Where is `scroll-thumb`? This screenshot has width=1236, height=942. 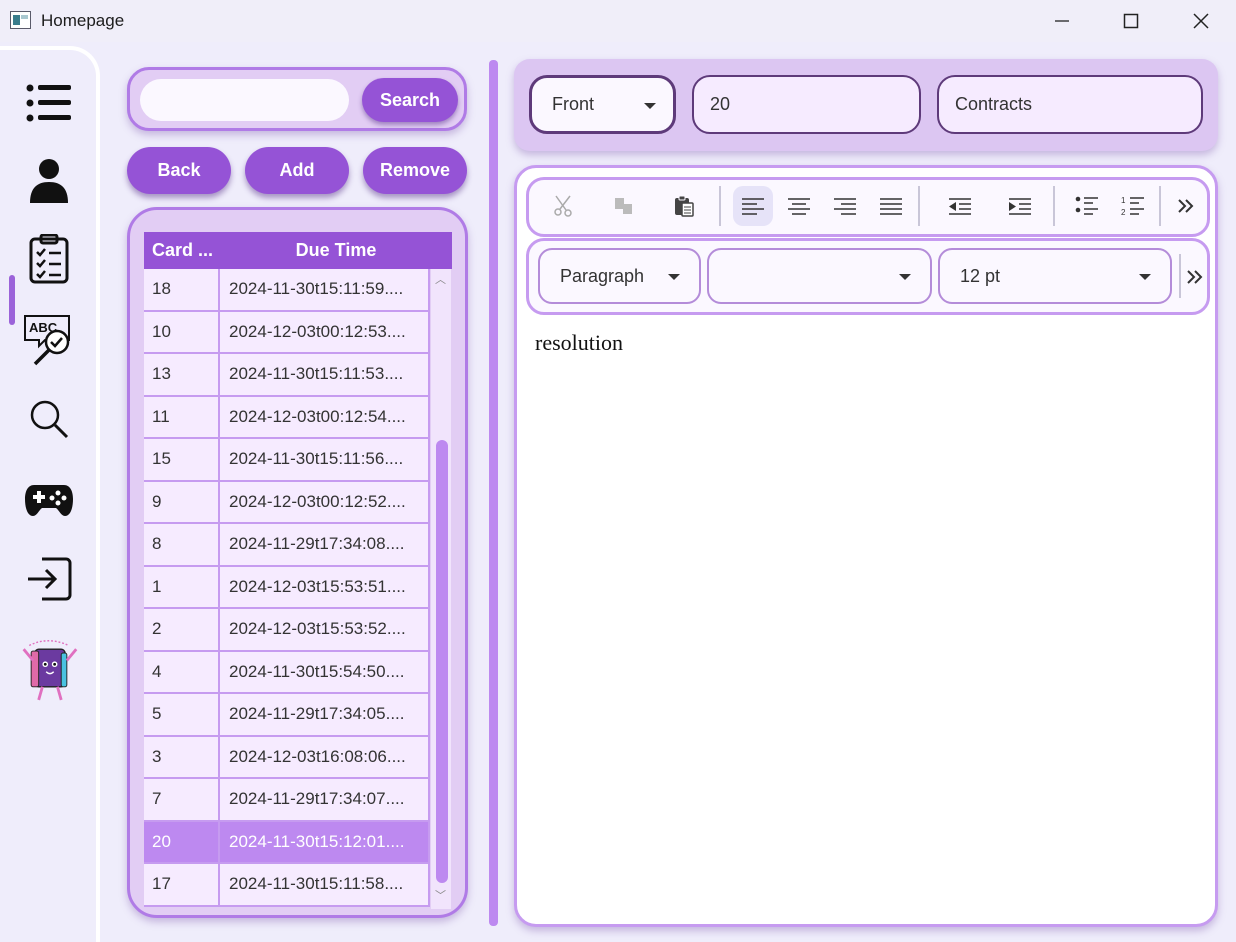 scroll-thumb is located at coordinates (442, 661).